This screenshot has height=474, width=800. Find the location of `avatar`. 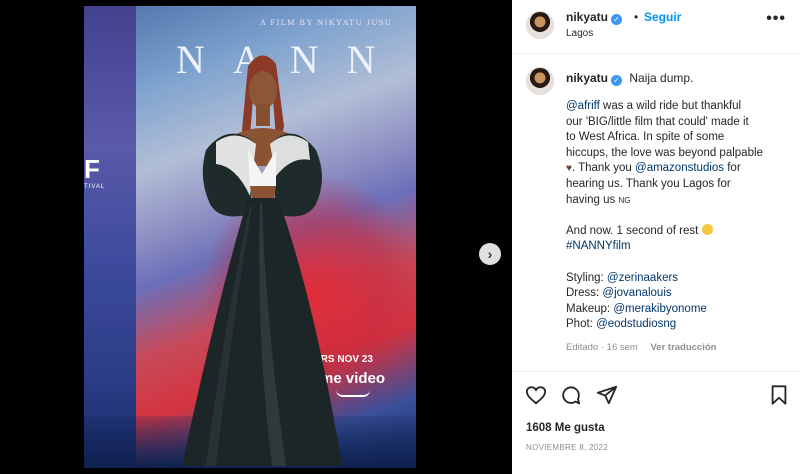

avatar is located at coordinates (540, 25).